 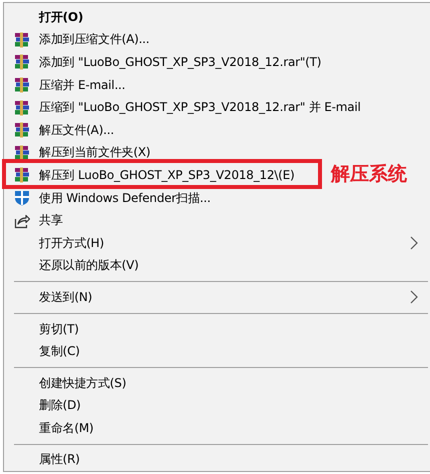 I want to click on menu-item: 发送到(N), so click(x=217, y=297).